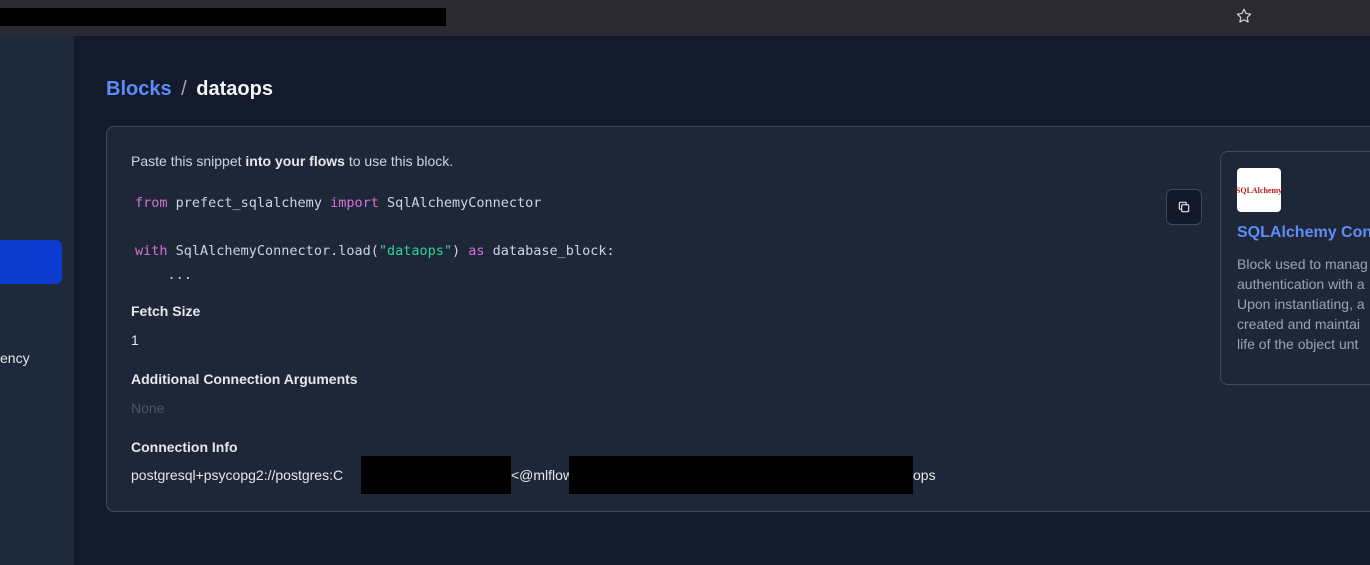 The width and height of the screenshot is (1370, 565). I want to click on code-text: database_block:, so click(549, 251).